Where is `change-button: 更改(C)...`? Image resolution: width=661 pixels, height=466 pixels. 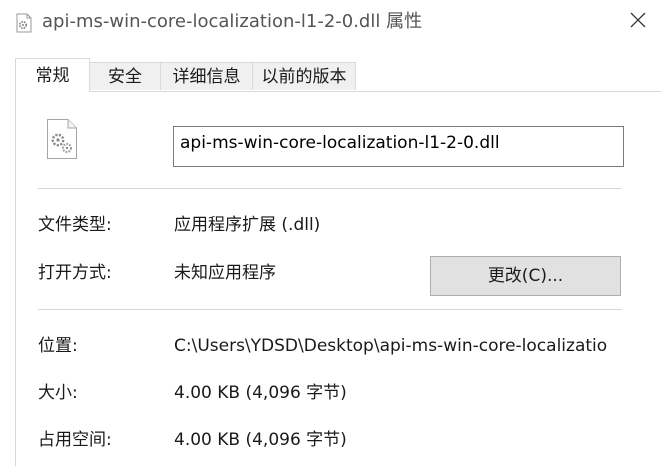 change-button: 更改(C)... is located at coordinates (525, 276).